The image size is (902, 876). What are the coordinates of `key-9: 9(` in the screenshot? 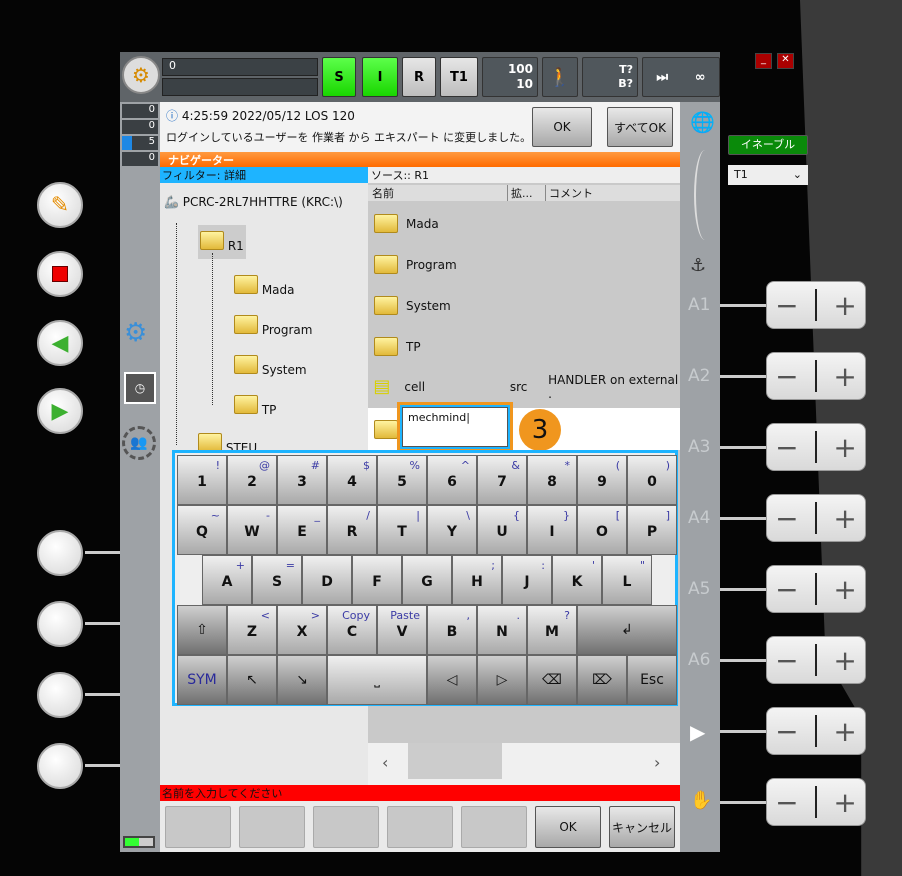 It's located at (602, 480).